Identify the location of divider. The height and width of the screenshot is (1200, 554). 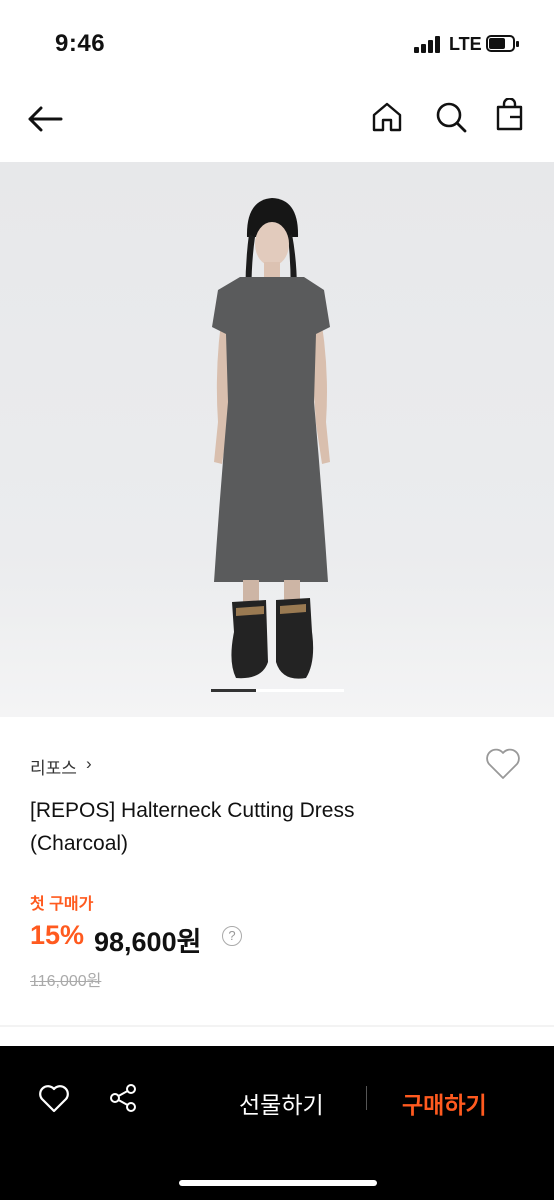
(277, 1026).